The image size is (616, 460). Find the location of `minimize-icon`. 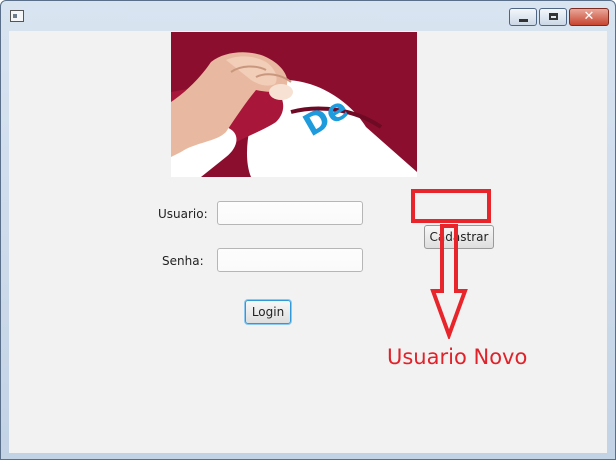

minimize-icon is located at coordinates (523, 20).